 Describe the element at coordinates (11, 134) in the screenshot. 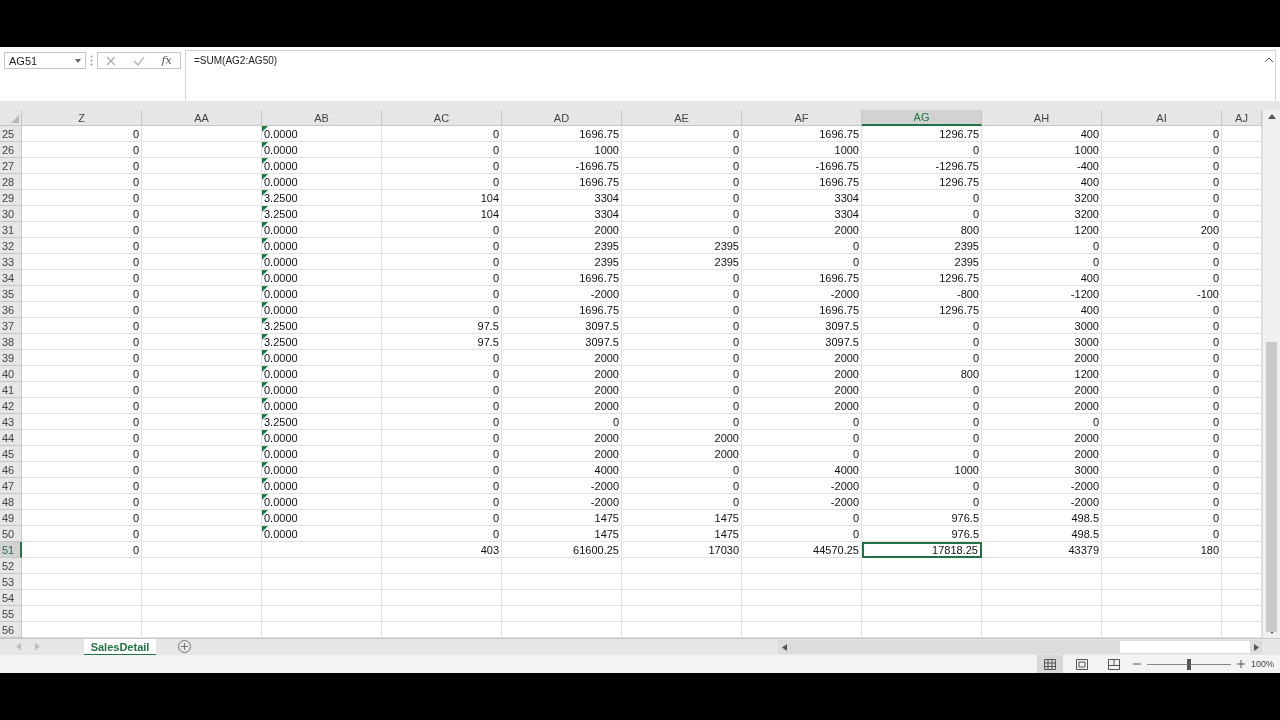

I see `row-header: 25` at that location.